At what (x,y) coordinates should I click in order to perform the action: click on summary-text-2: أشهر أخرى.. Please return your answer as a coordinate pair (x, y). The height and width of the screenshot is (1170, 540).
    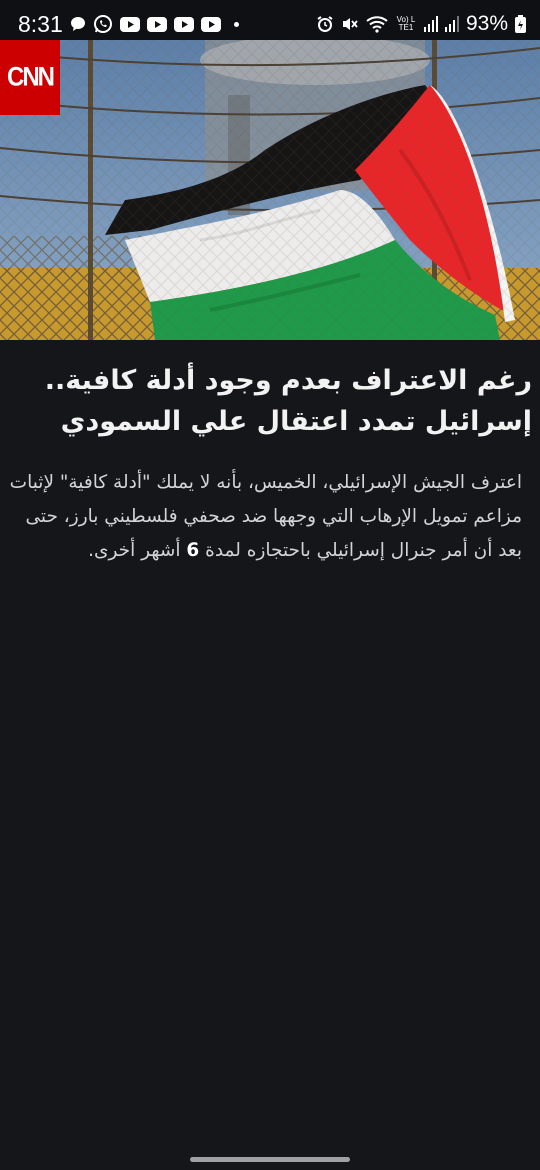
    Looking at the image, I should click on (137, 550).